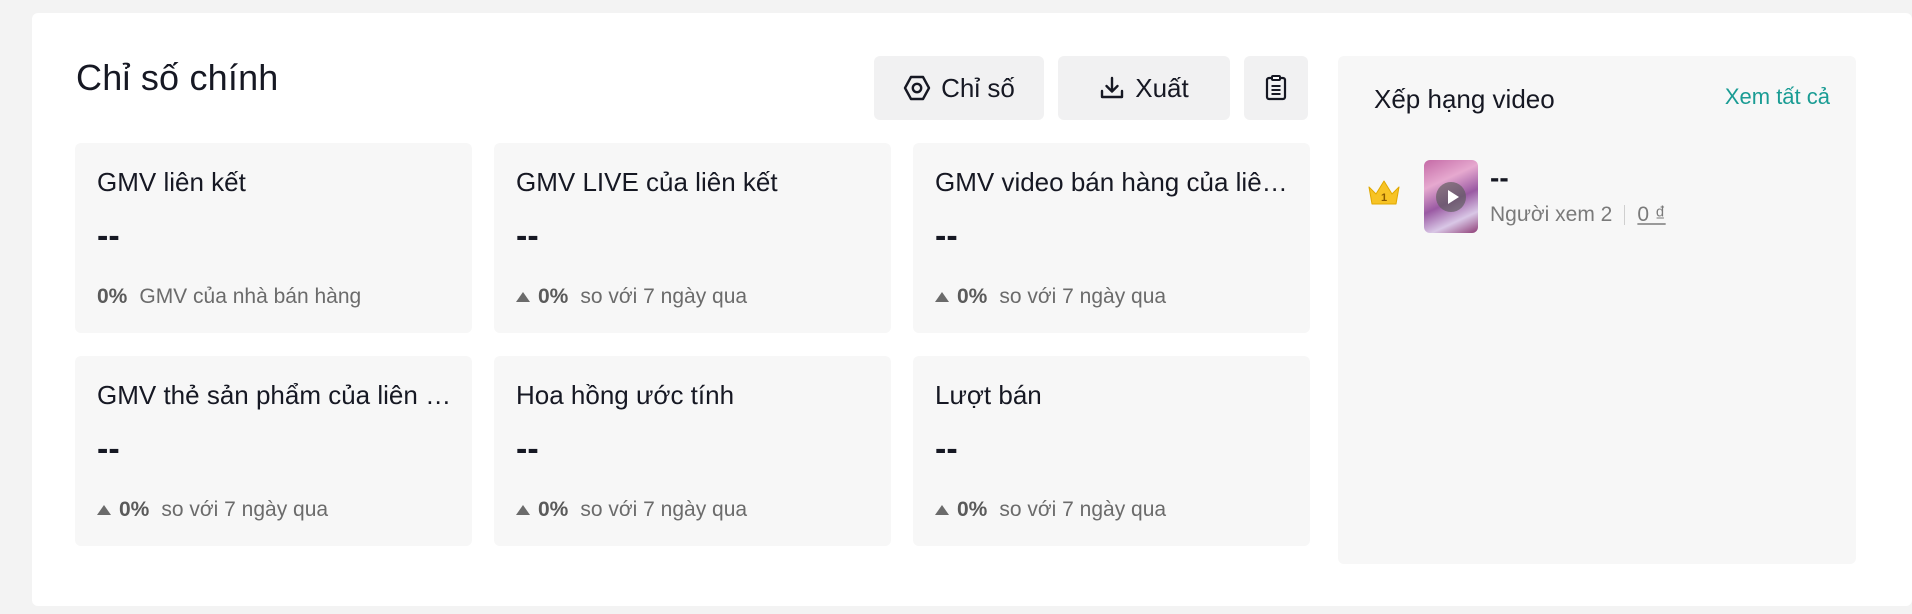 This screenshot has height=614, width=1912. I want to click on download-icon, so click(1112, 88).